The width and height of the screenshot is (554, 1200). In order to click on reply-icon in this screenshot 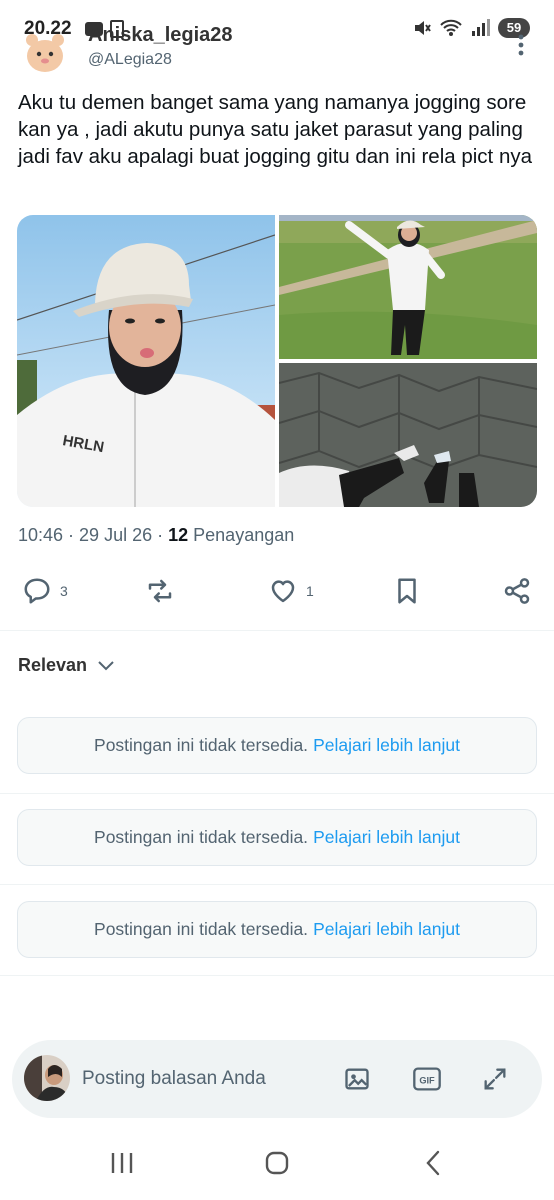, I will do `click(37, 591)`.